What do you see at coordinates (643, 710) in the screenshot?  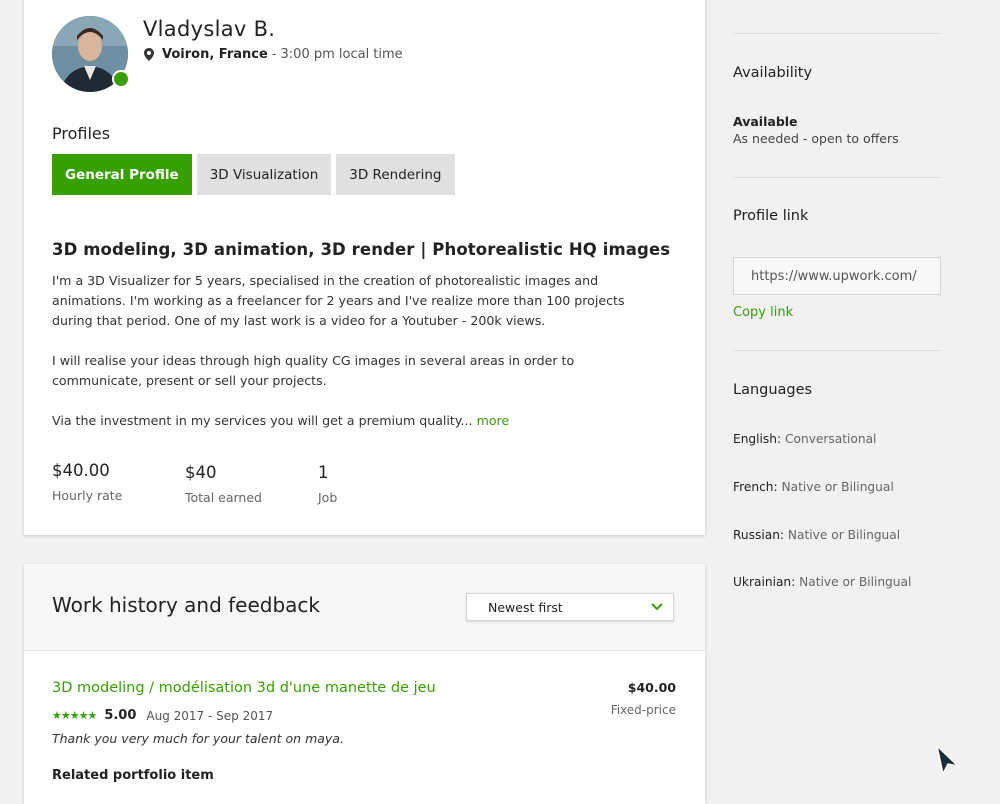 I see `job-type: Fixed-price` at bounding box center [643, 710].